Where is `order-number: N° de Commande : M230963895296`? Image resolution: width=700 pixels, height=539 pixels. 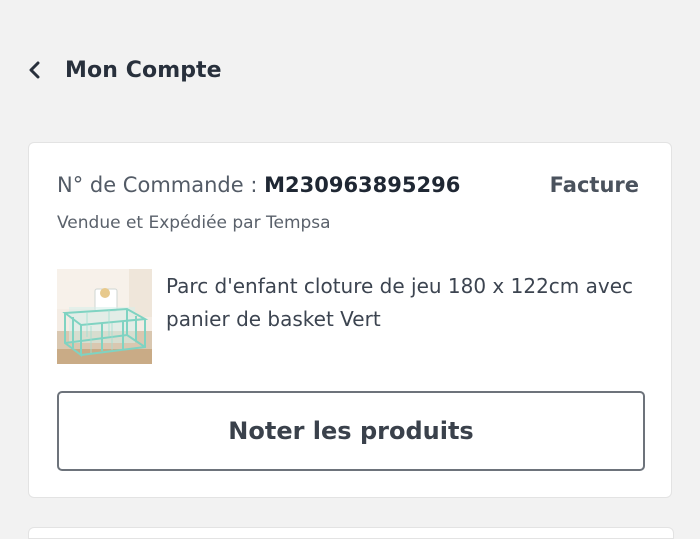 order-number: N° de Commande : M230963895296 is located at coordinates (258, 185).